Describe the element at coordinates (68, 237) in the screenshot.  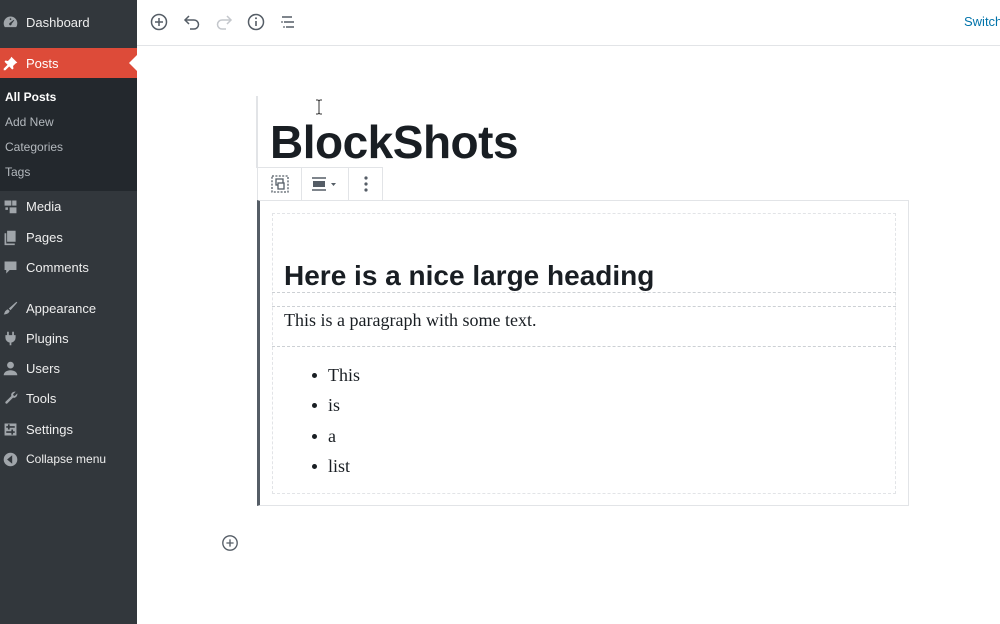
I see `sidebar-item-pages: Pages` at that location.